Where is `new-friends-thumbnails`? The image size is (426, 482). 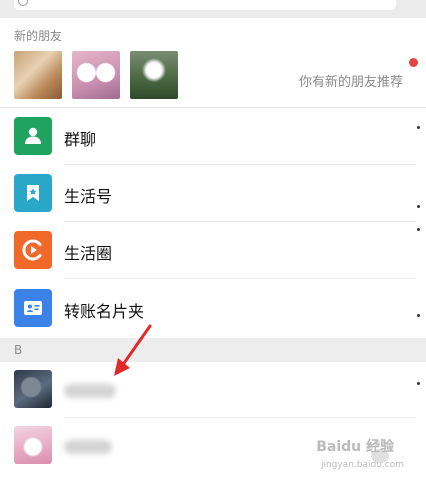
new-friends-thumbnails is located at coordinates (96, 75).